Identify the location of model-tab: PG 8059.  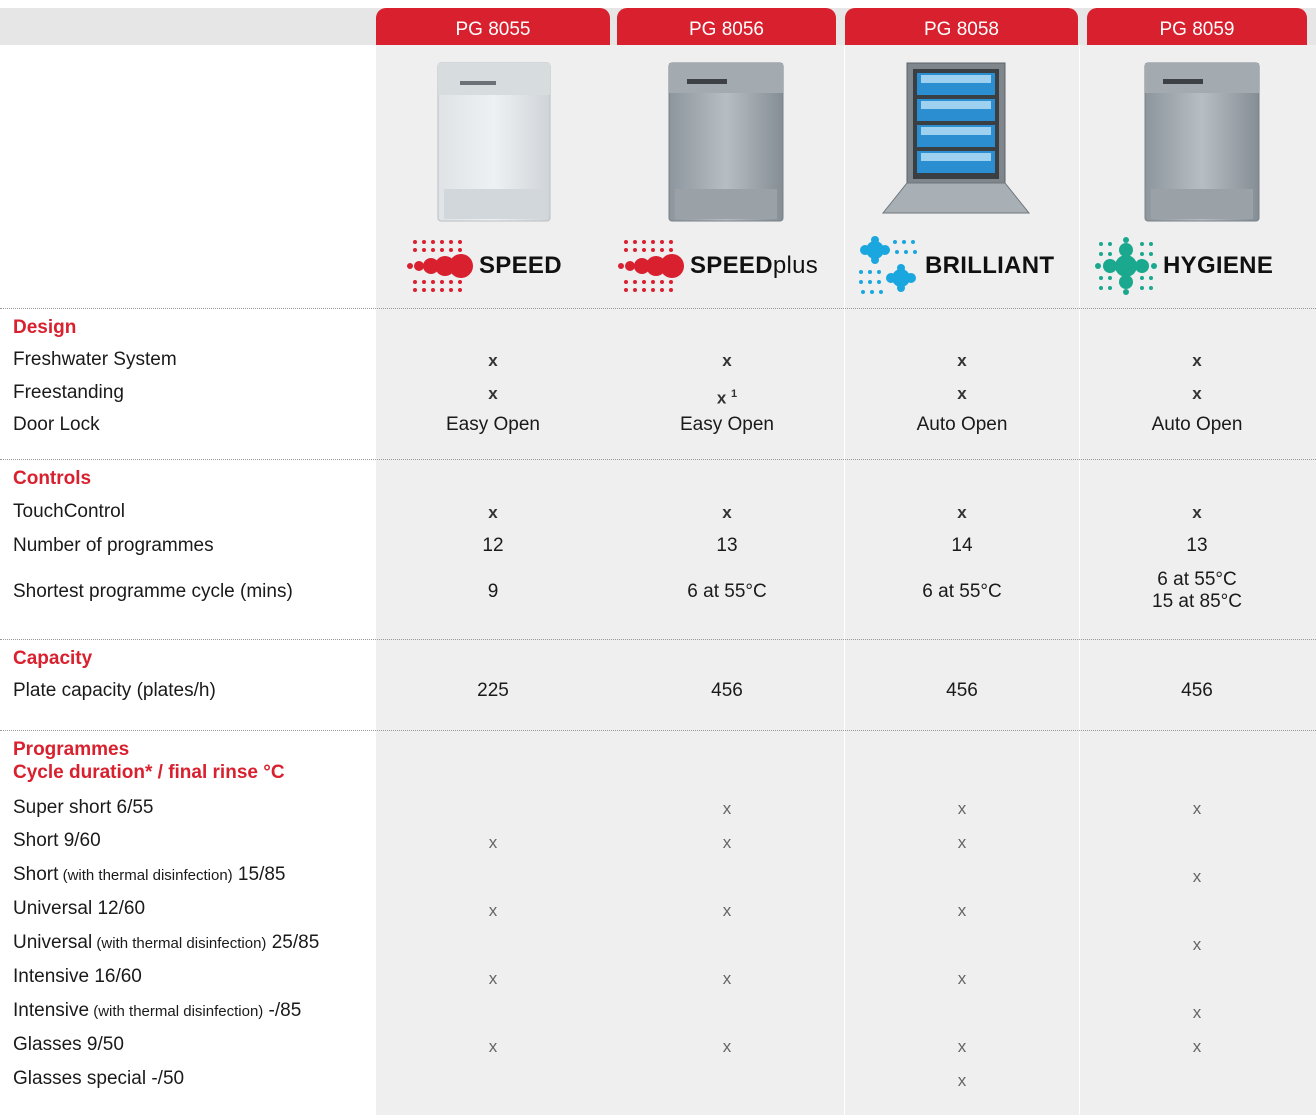
(1197, 26).